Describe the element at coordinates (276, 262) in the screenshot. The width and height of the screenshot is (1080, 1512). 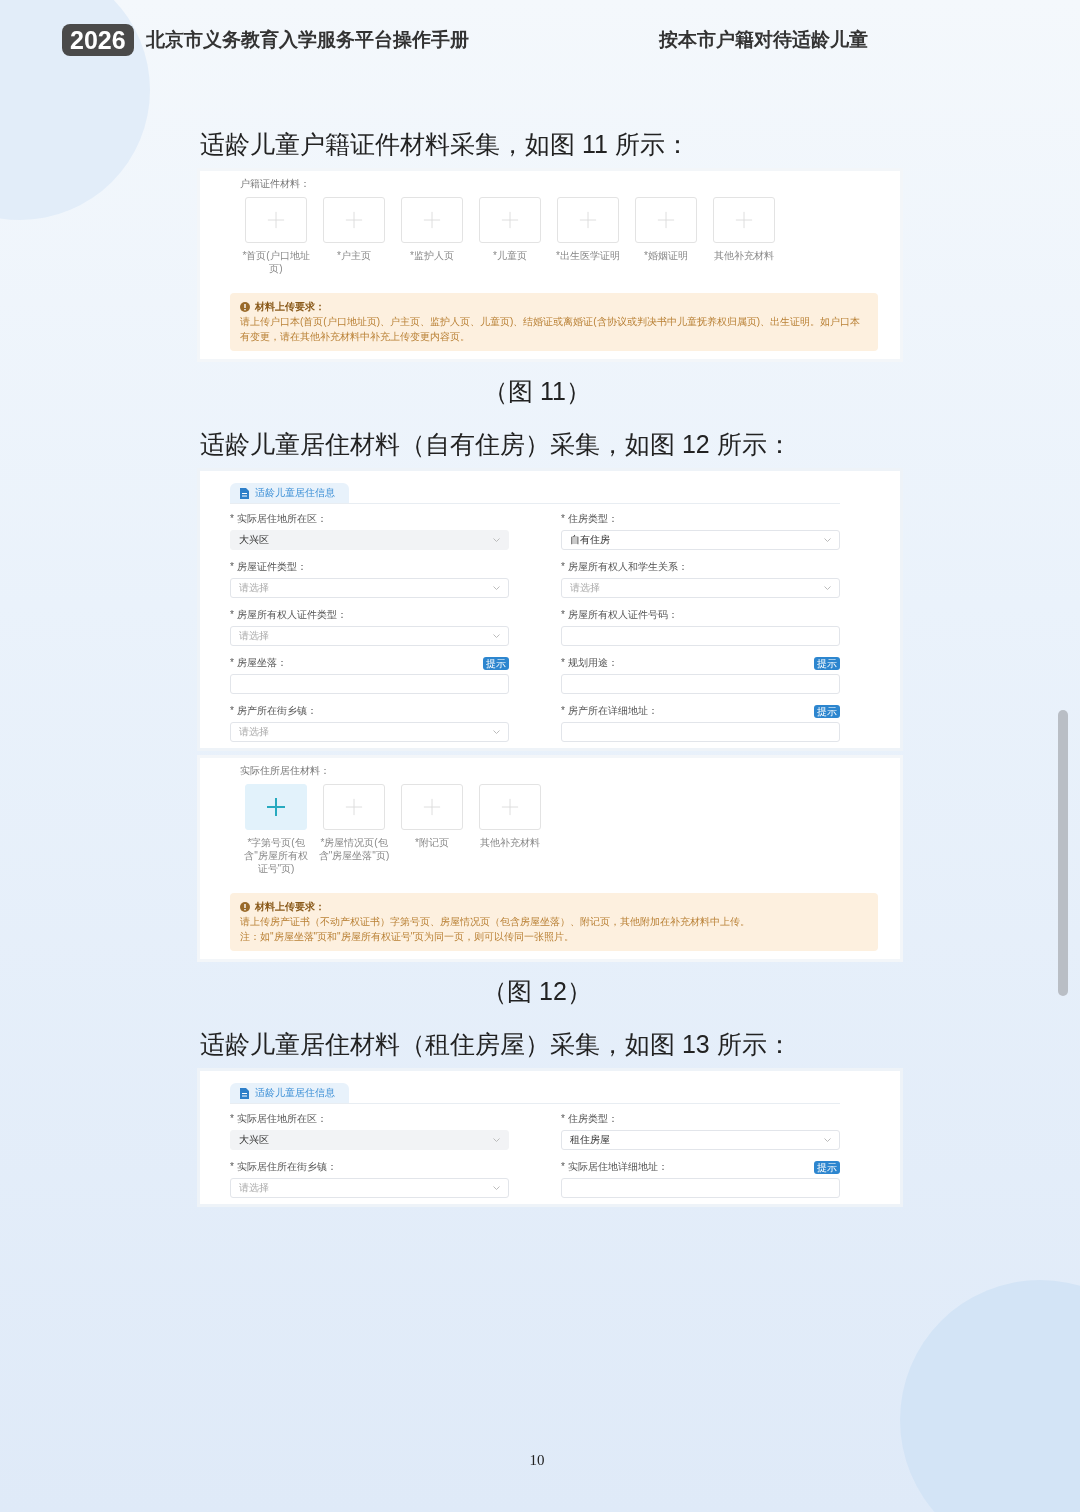
I see `upload-caption: *首页(户口地址页)` at that location.